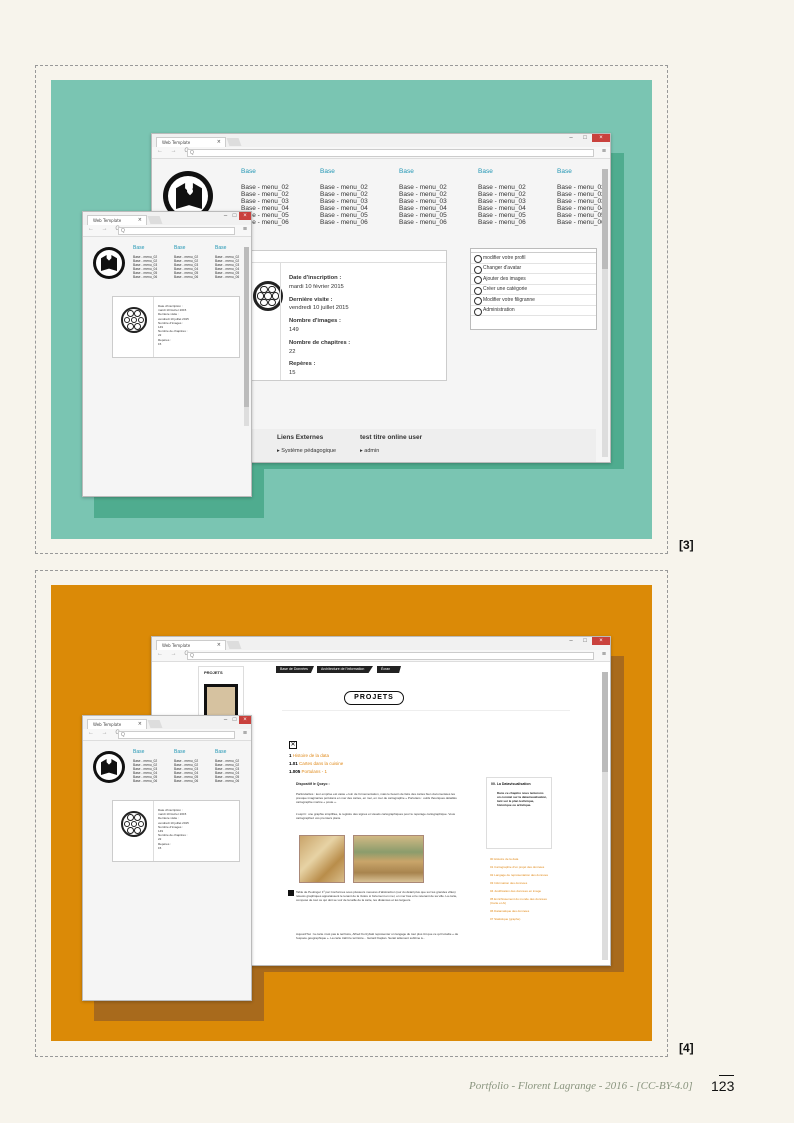  I want to click on online-user: ▸ admin, so click(369, 451).